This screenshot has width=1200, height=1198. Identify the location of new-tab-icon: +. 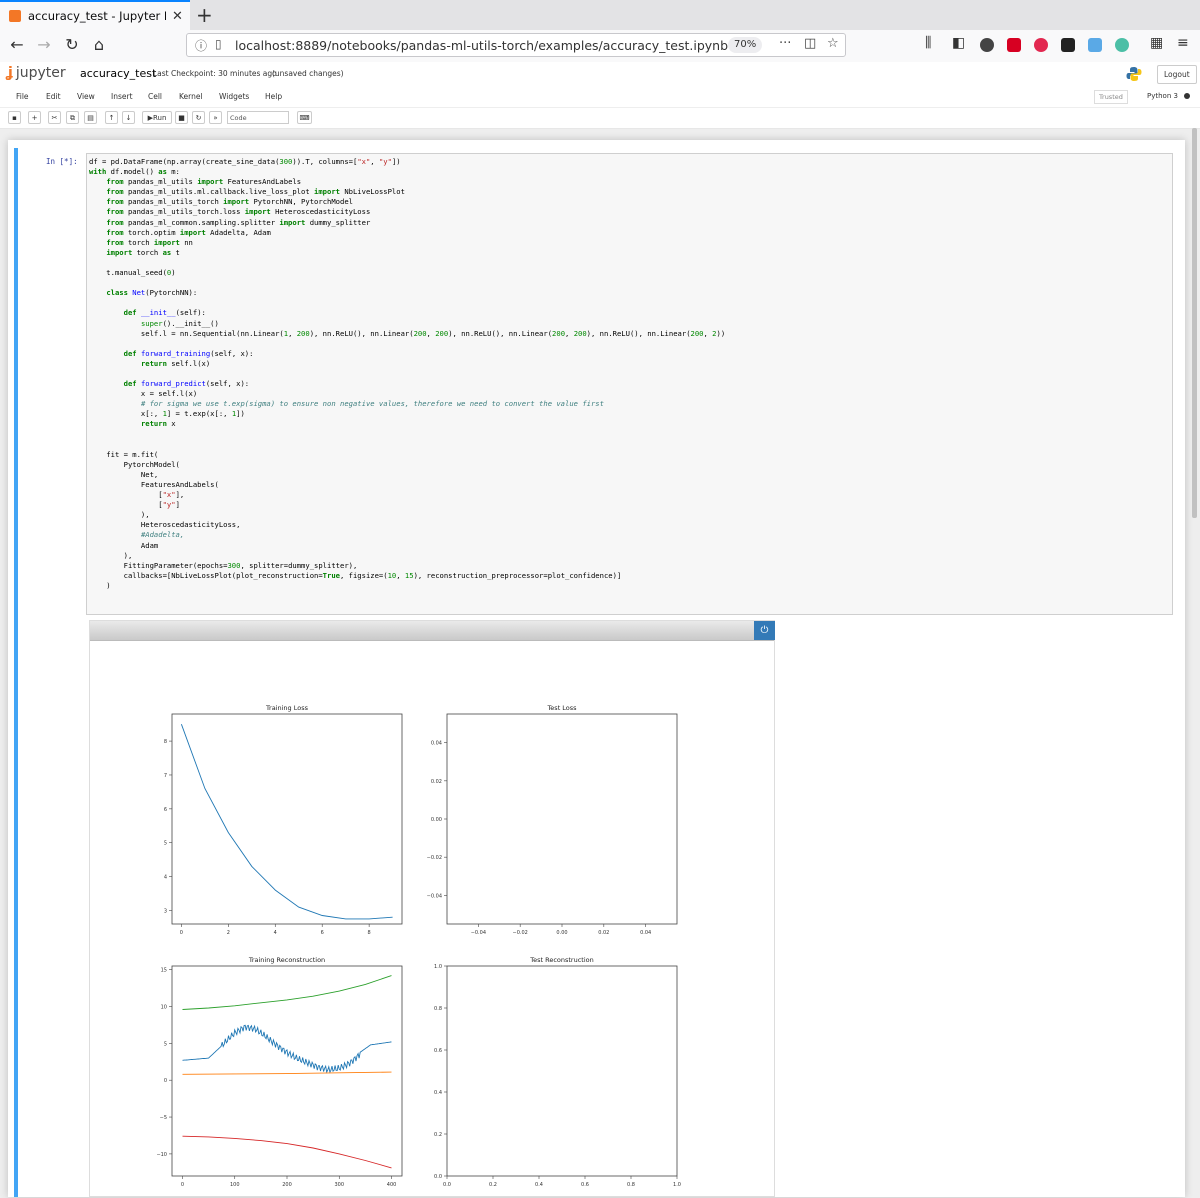
(204, 15).